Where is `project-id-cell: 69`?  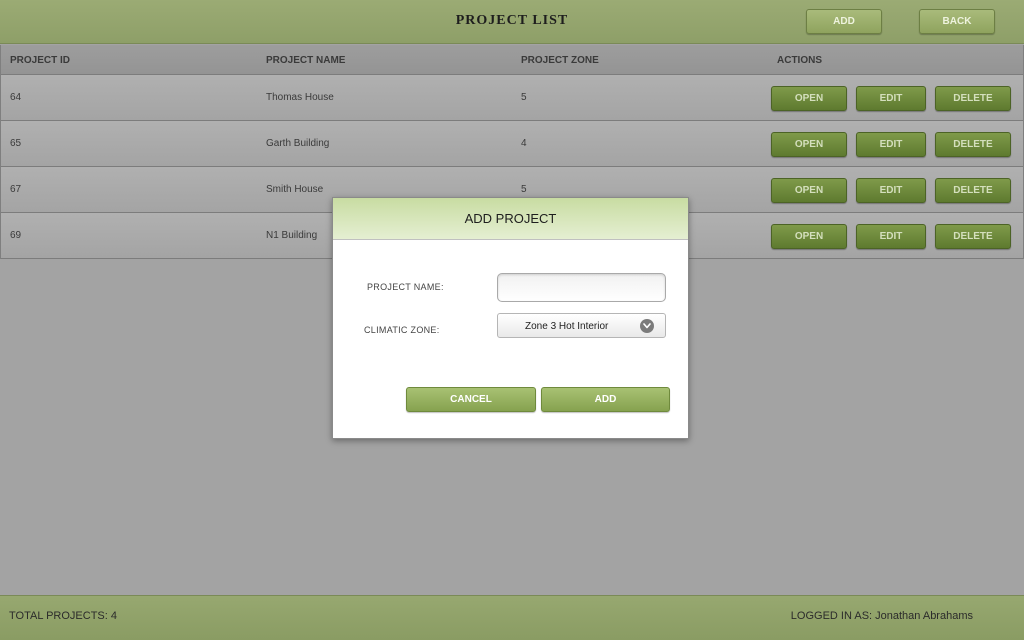 project-id-cell: 69 is located at coordinates (16, 235).